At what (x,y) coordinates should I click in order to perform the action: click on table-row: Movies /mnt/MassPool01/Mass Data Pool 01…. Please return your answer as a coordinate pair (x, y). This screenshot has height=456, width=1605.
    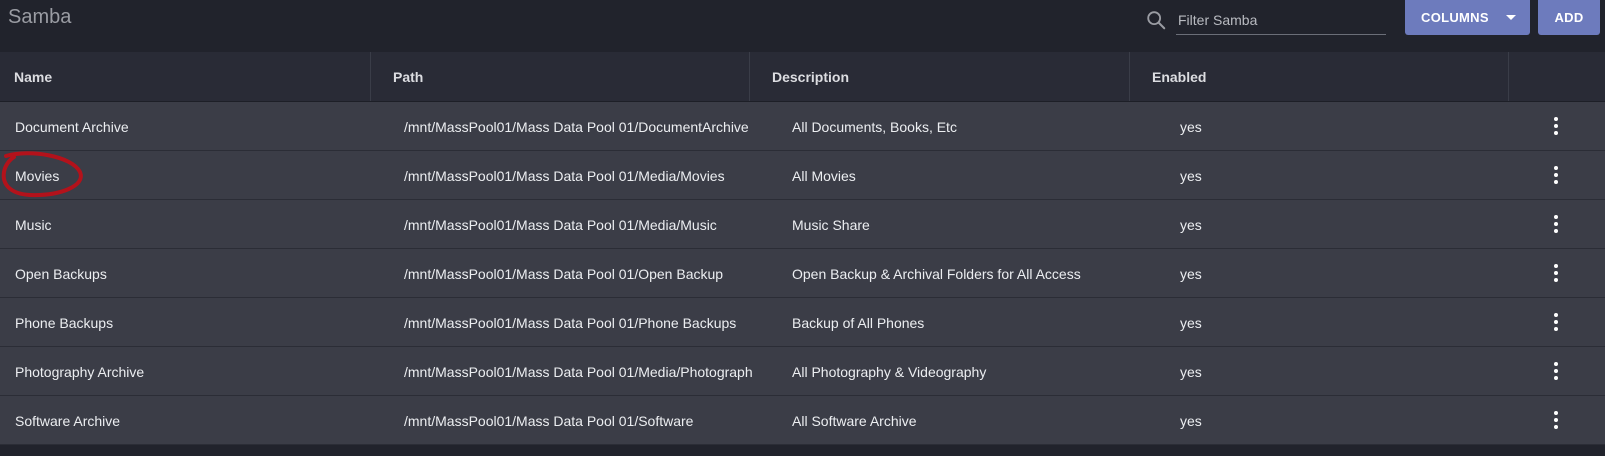
    Looking at the image, I should click on (802, 175).